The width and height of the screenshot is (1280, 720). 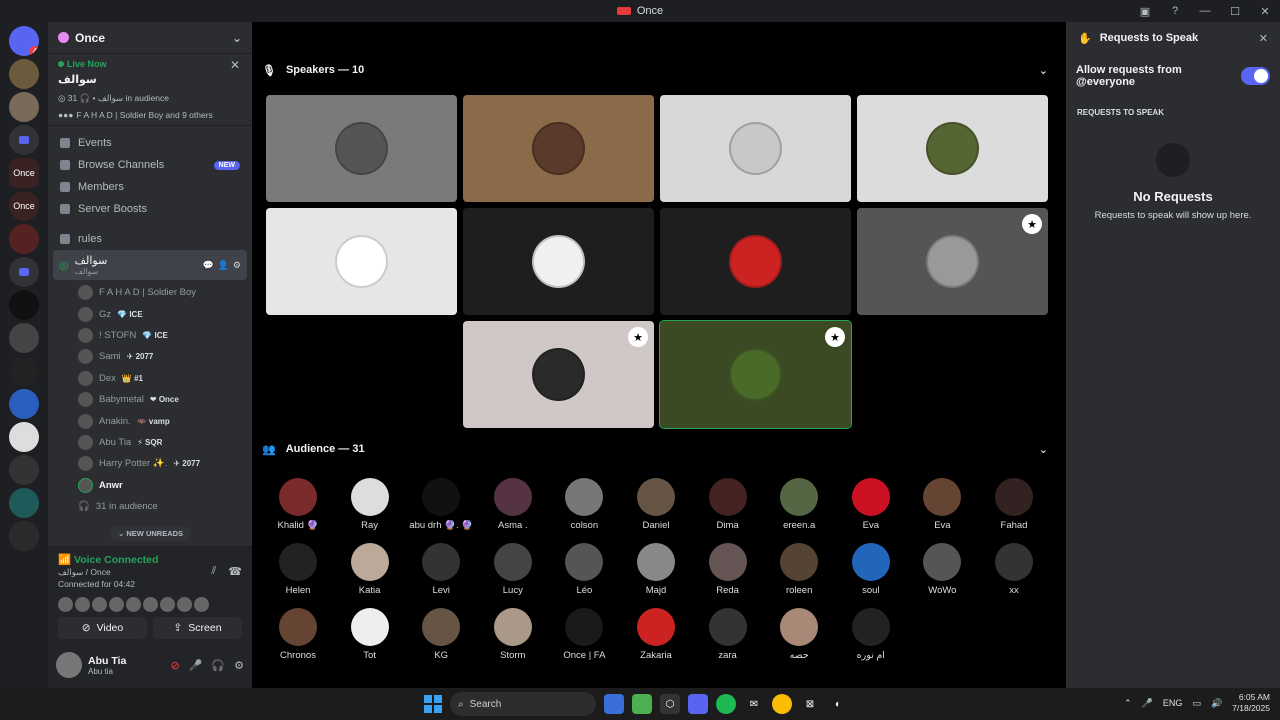 I want to click on audience-member: Chronos, so click(x=298, y=634).